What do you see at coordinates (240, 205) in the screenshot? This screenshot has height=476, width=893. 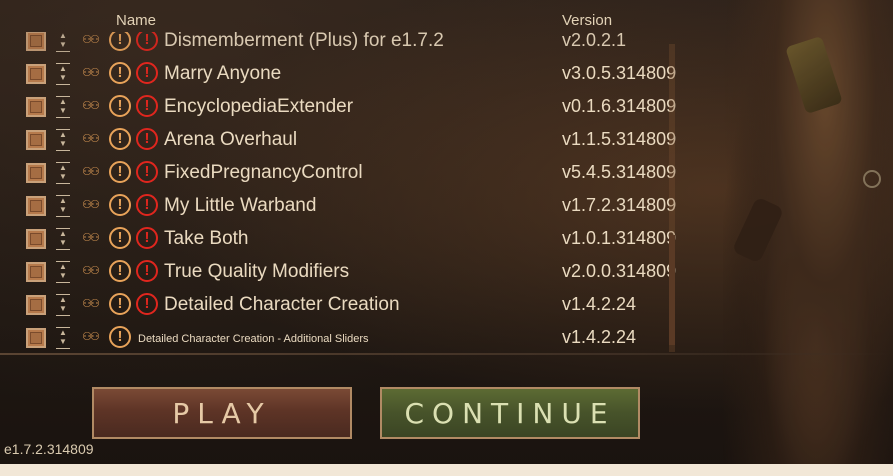 I see `mod-name: My Little Warband` at bounding box center [240, 205].